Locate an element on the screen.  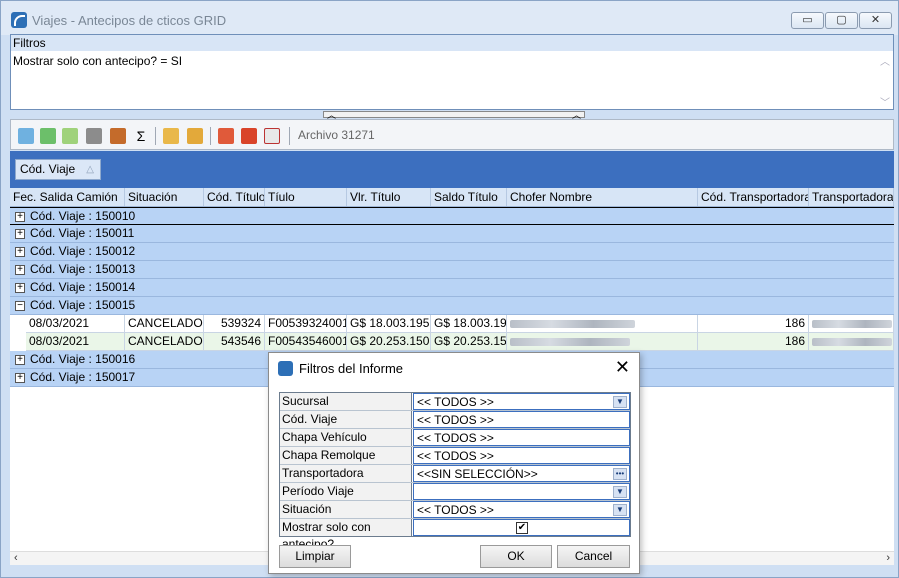
cancel-button: Cancel is located at coordinates (593, 556).